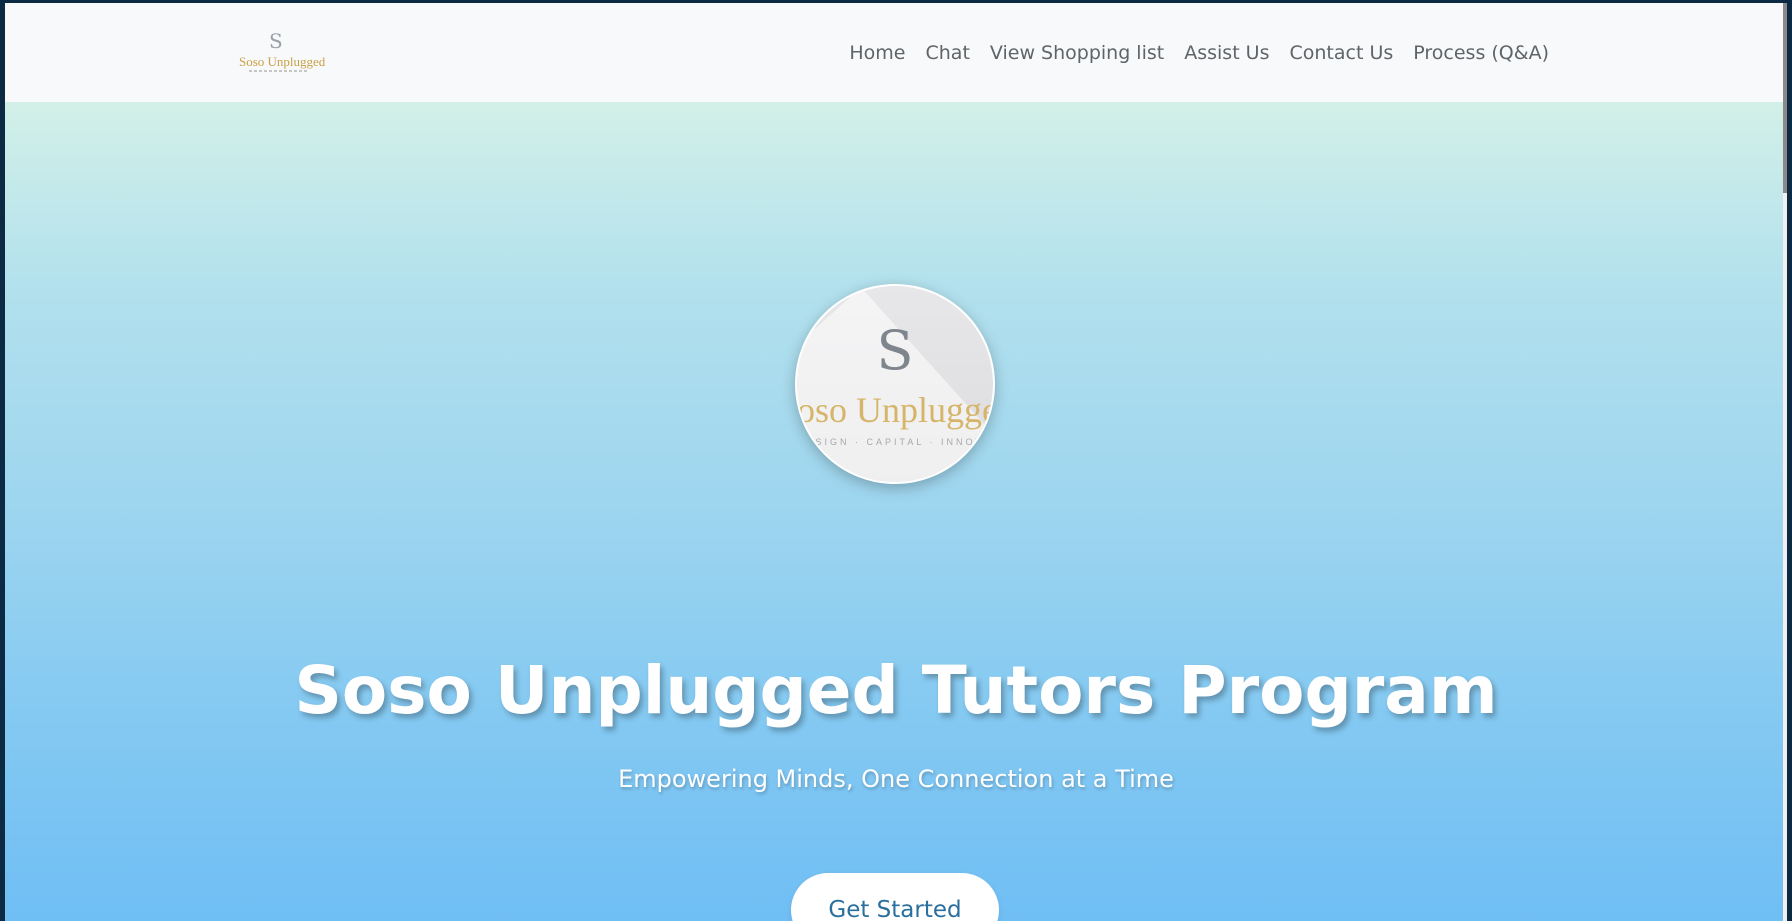 The height and width of the screenshot is (921, 1792). Describe the element at coordinates (1785, 462) in the screenshot. I see `page-scrollbar` at that location.